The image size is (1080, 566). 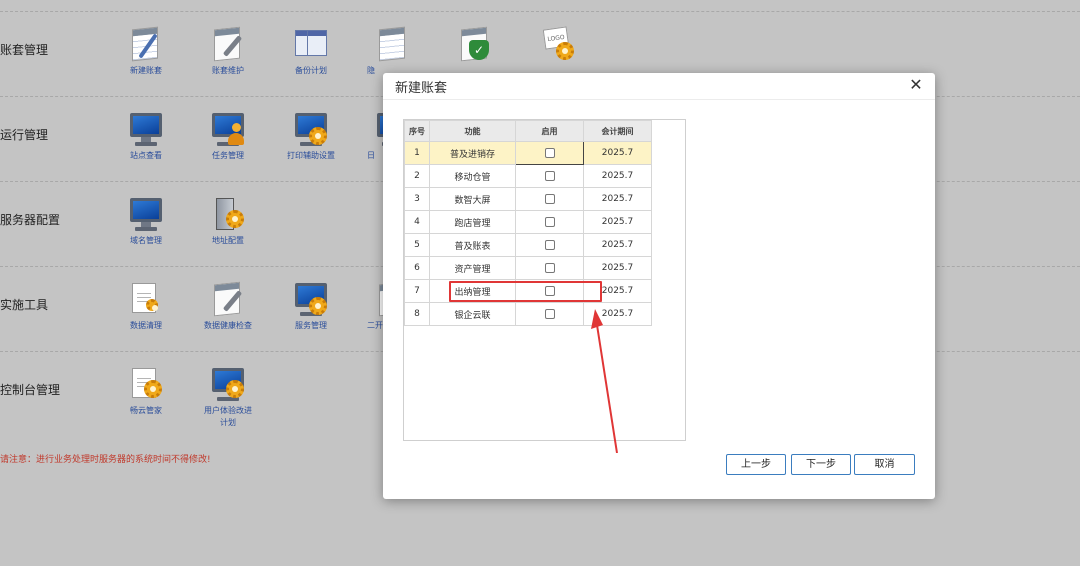 What do you see at coordinates (24, 135) in the screenshot?
I see `section-title: 运行管理` at bounding box center [24, 135].